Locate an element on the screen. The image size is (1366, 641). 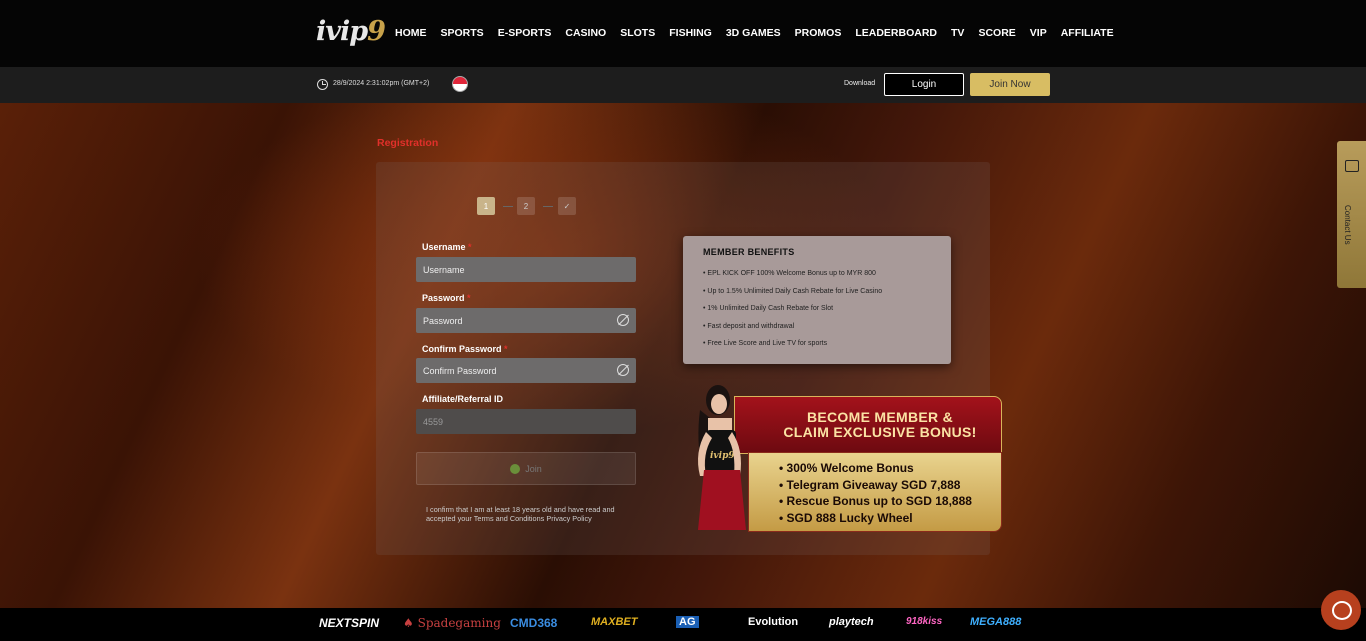
sub-bar is located at coordinates (683, 85).